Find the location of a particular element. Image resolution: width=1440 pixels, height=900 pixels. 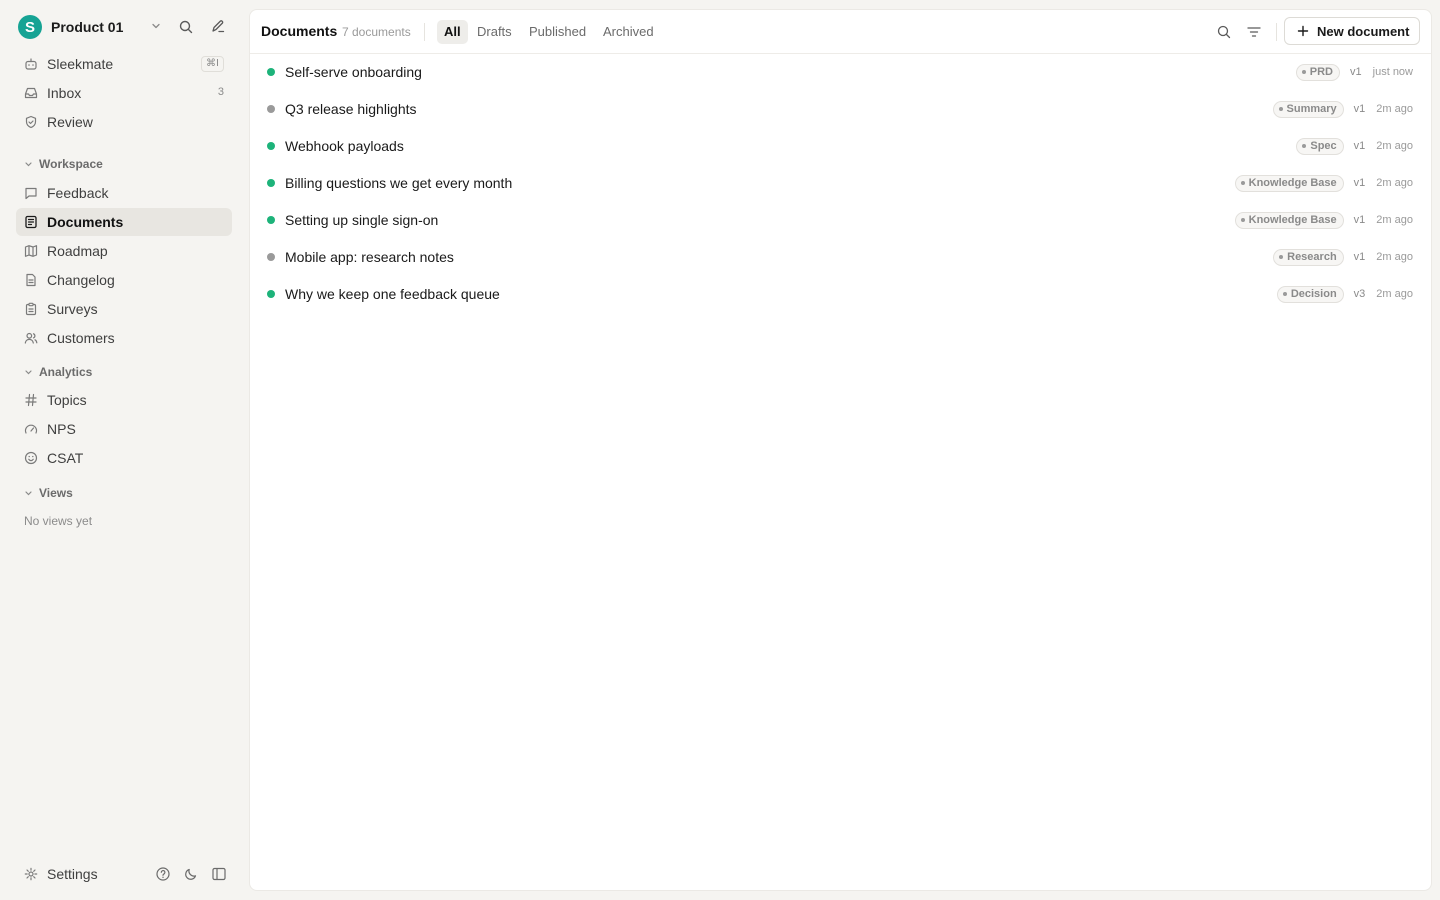

sidebar-item-label: Feedback is located at coordinates (78, 193).